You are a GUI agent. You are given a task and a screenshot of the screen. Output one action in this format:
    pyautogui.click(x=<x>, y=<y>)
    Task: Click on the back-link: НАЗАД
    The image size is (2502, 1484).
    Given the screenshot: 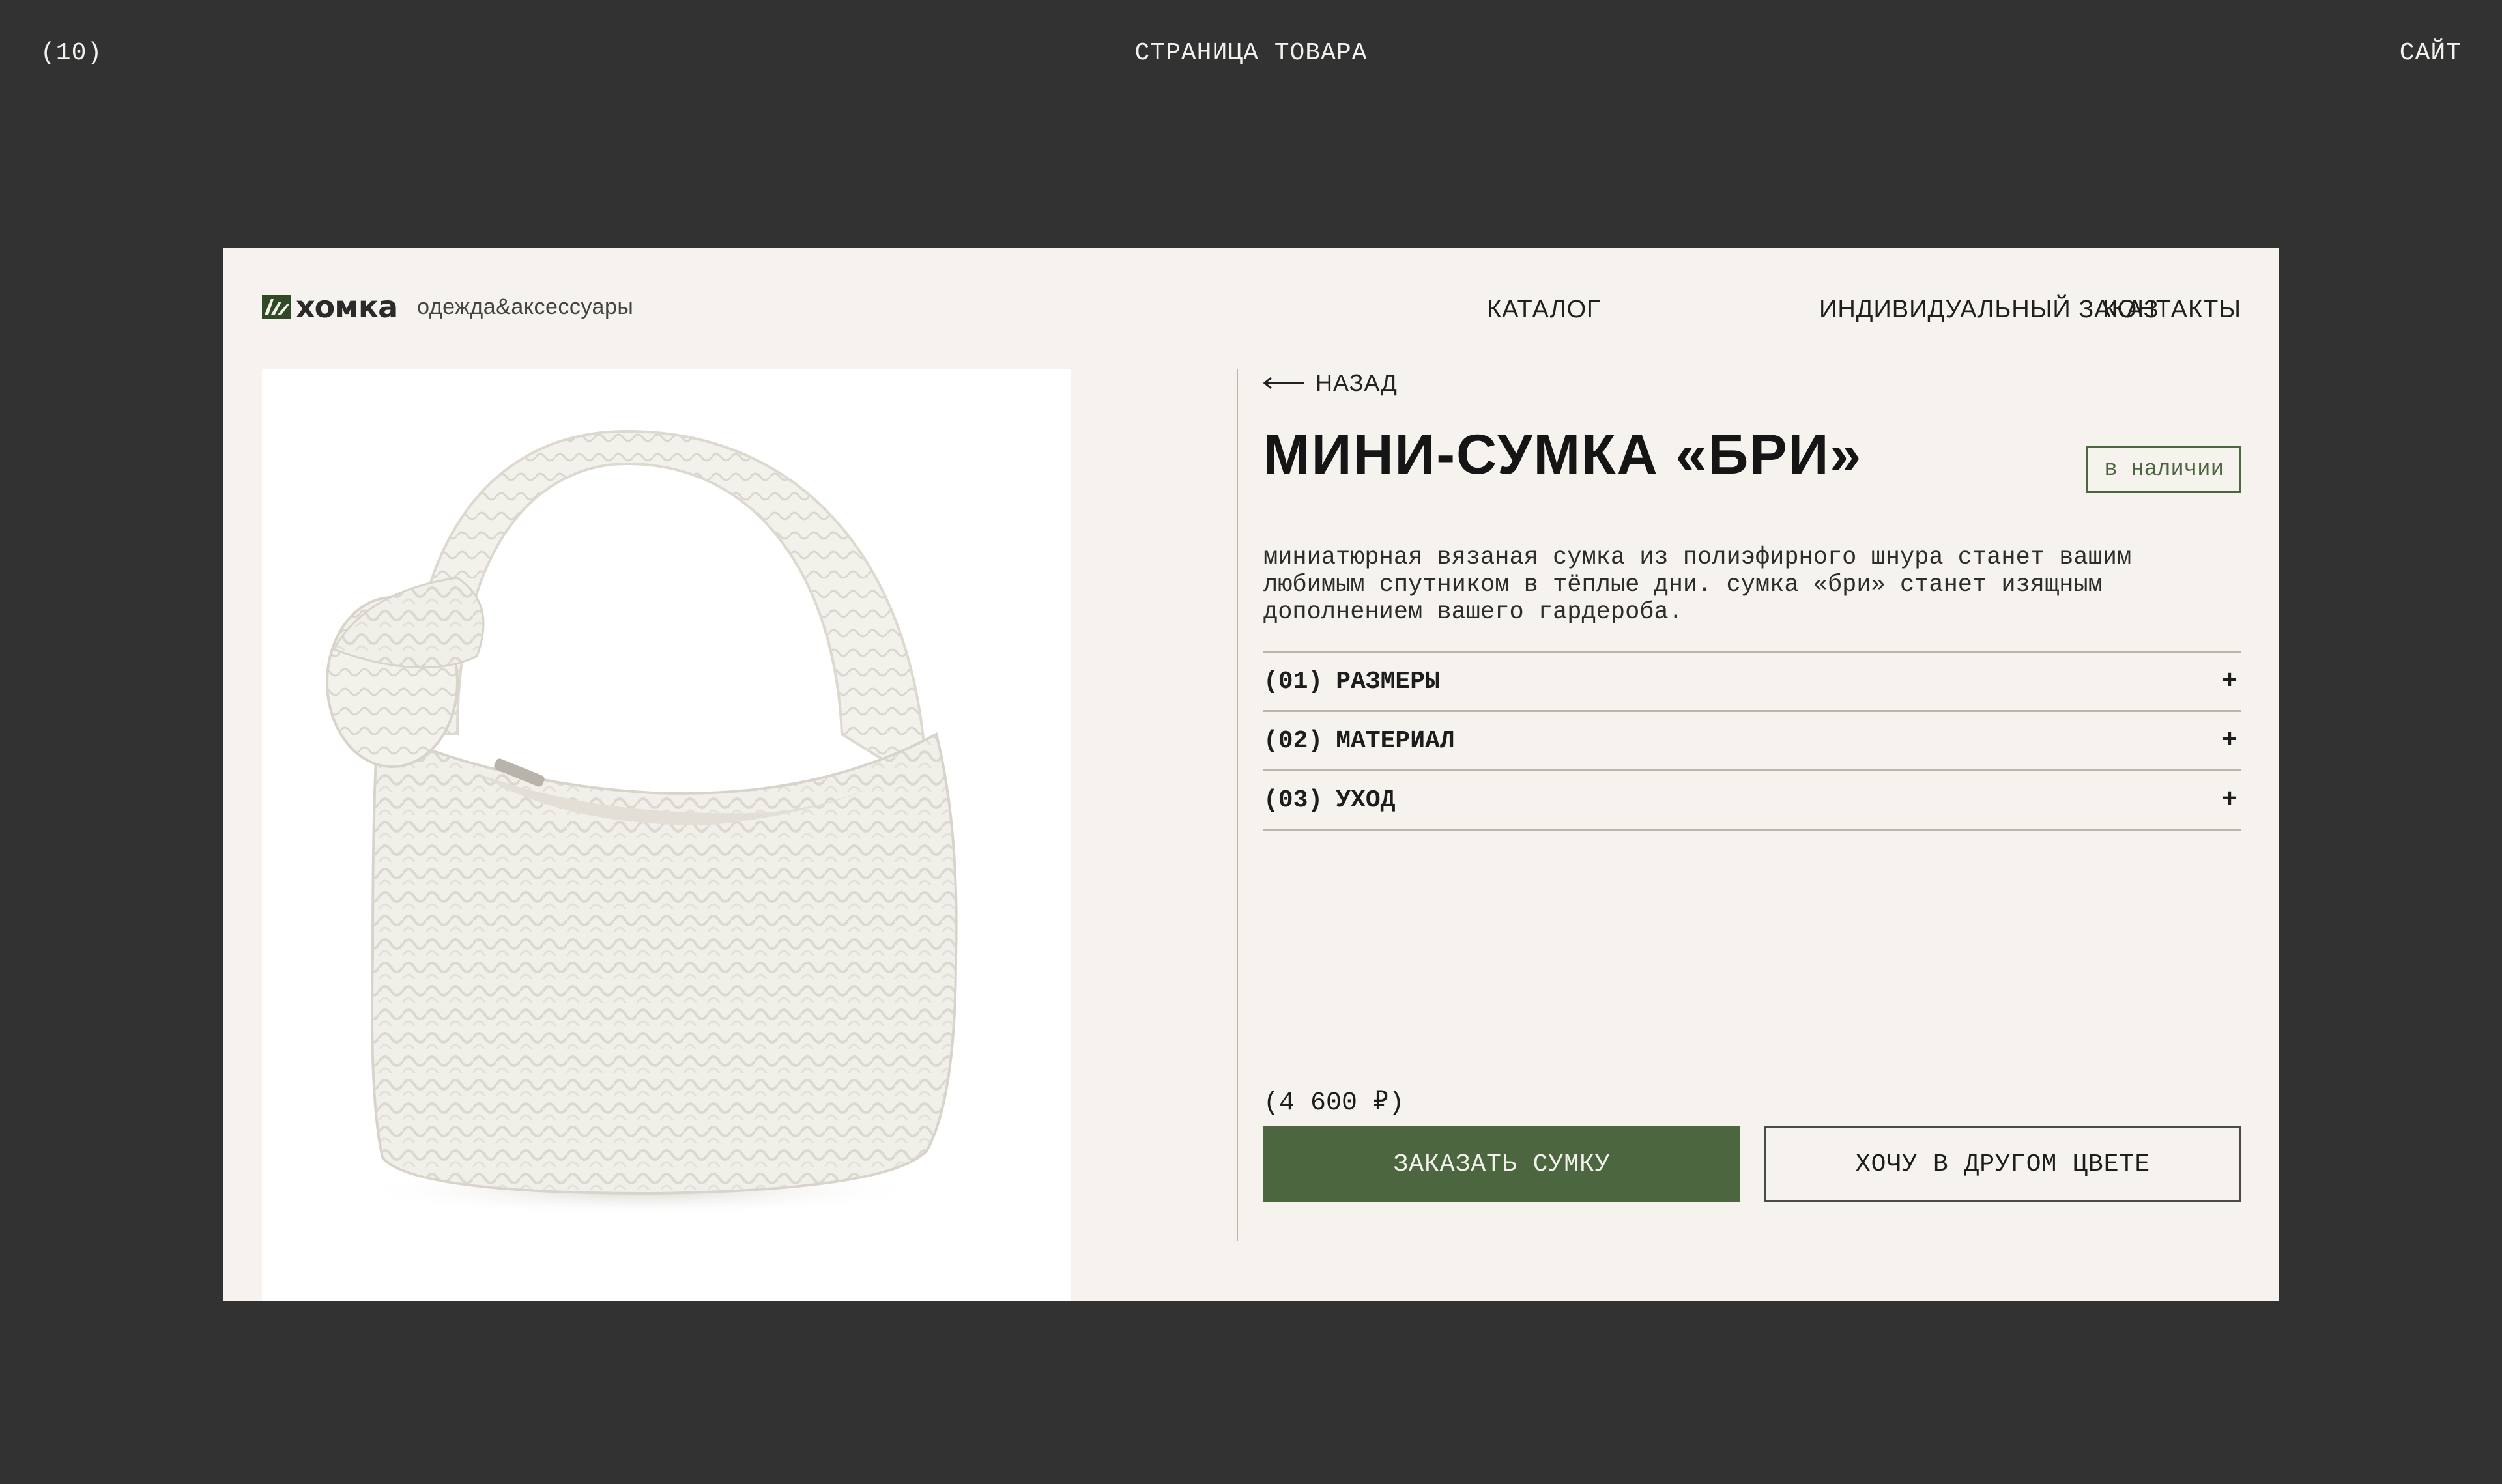 What is the action you would take?
    pyautogui.click(x=1330, y=383)
    